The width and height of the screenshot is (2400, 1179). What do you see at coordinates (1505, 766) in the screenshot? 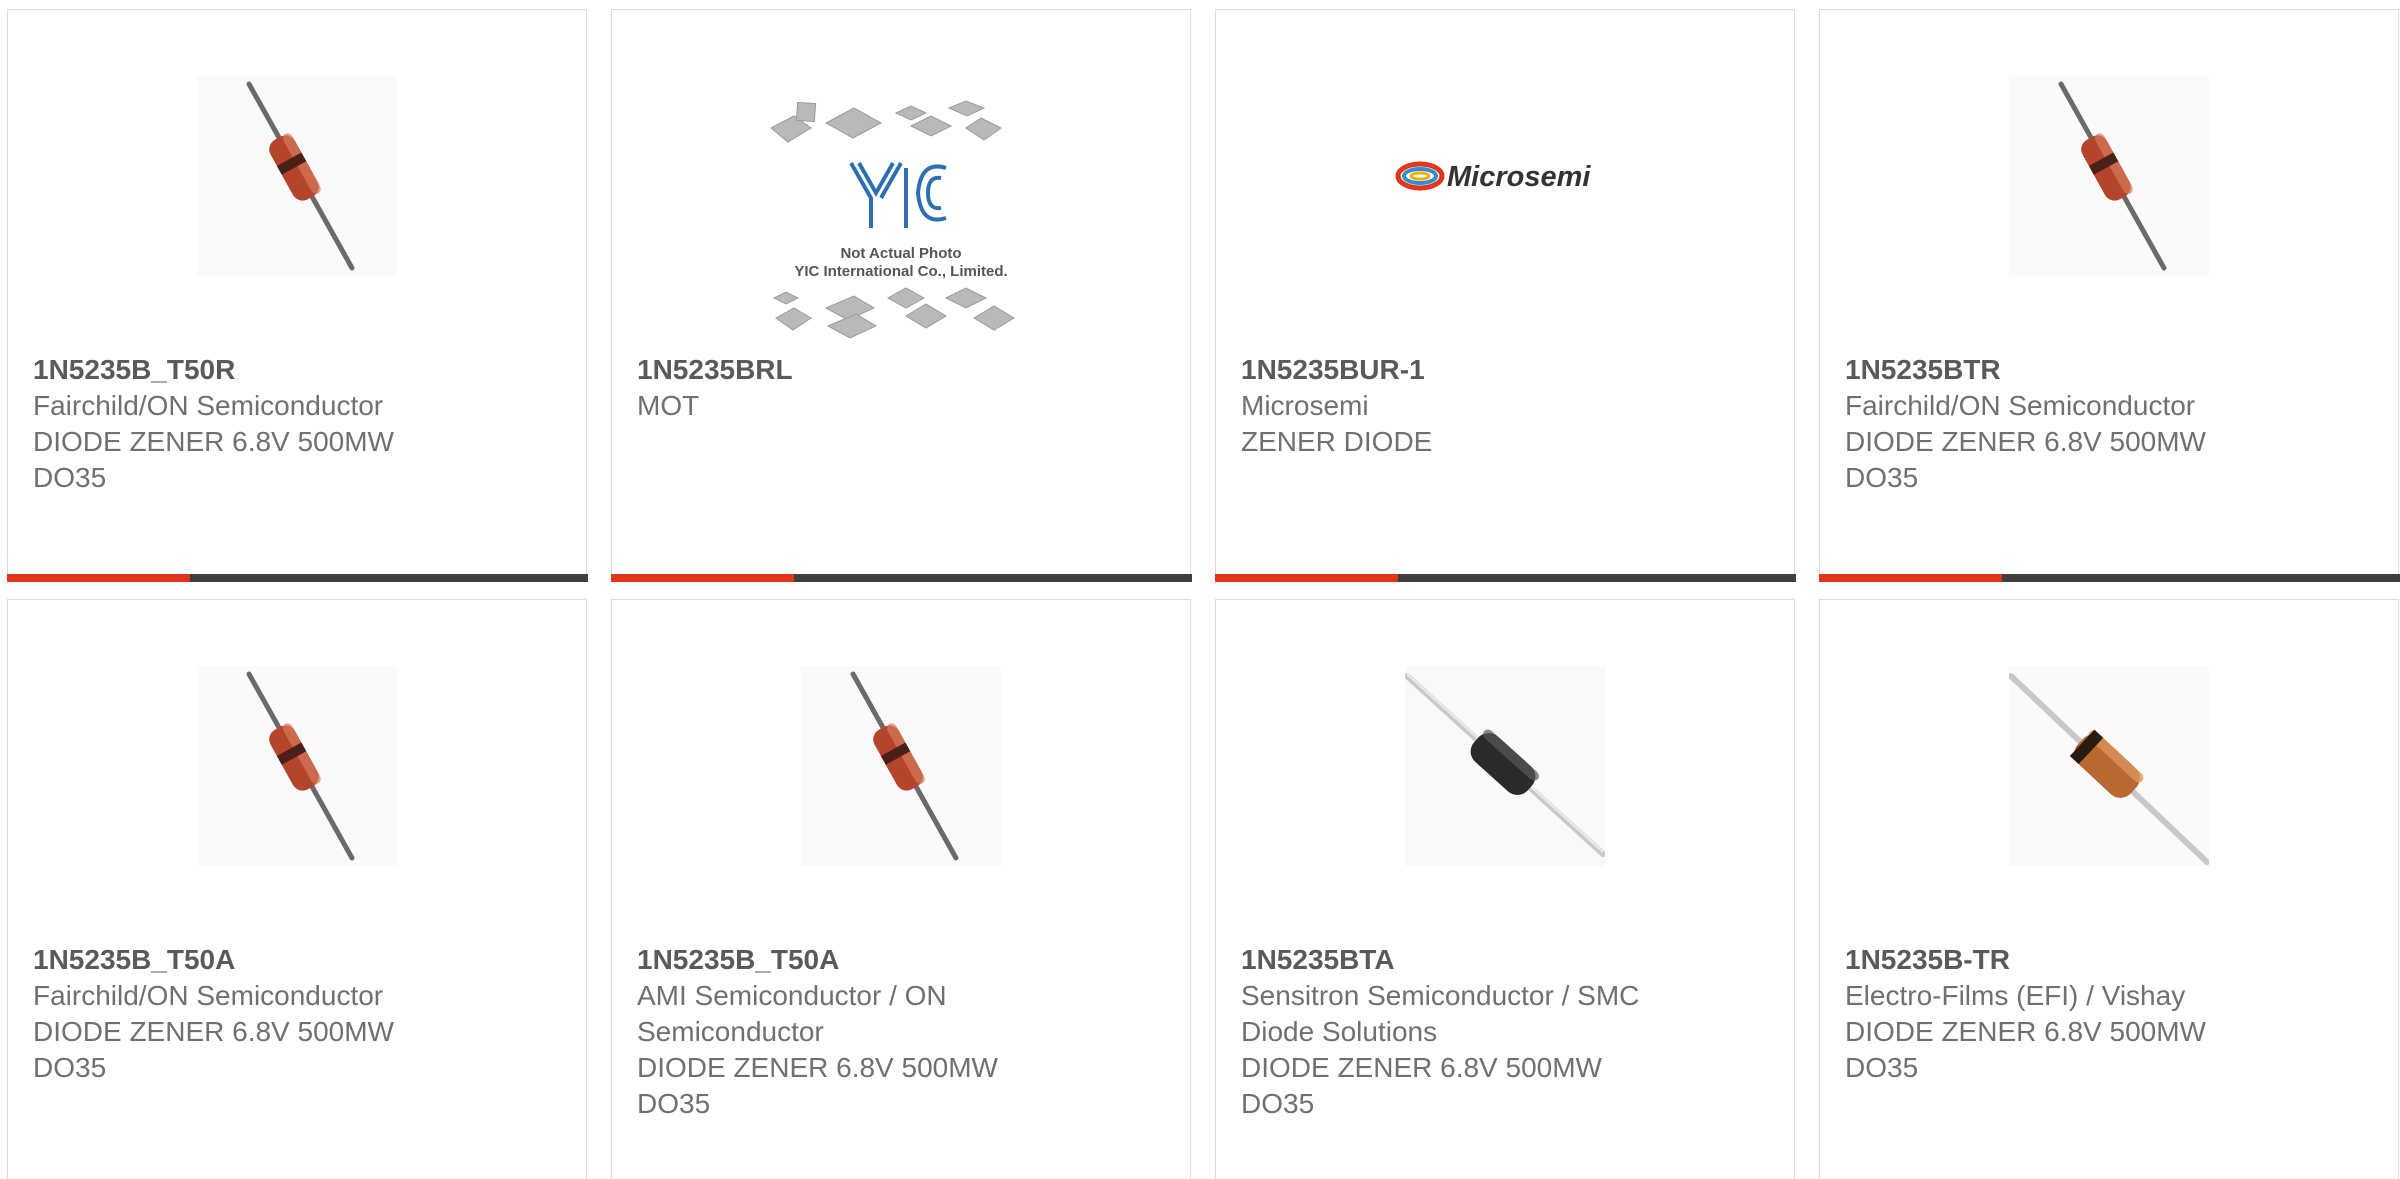
I see `diode-black-icon` at bounding box center [1505, 766].